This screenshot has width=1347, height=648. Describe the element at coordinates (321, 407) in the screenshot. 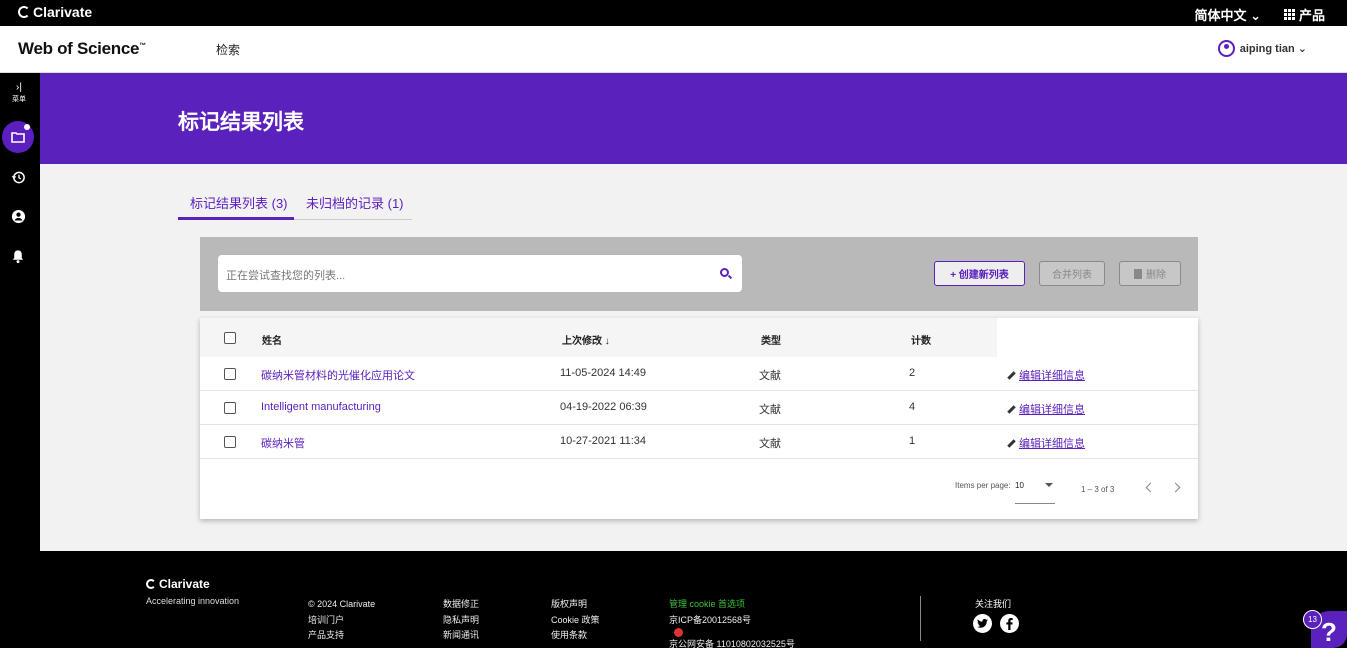

I see `list-name-link: Intelligent manufacturing` at that location.